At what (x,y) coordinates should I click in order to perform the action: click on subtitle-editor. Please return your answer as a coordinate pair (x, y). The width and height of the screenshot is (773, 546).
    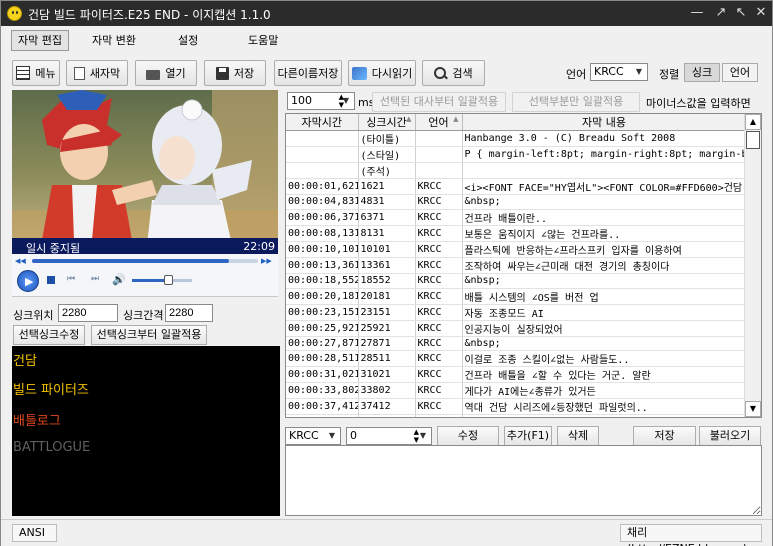
    Looking at the image, I should click on (523, 480).